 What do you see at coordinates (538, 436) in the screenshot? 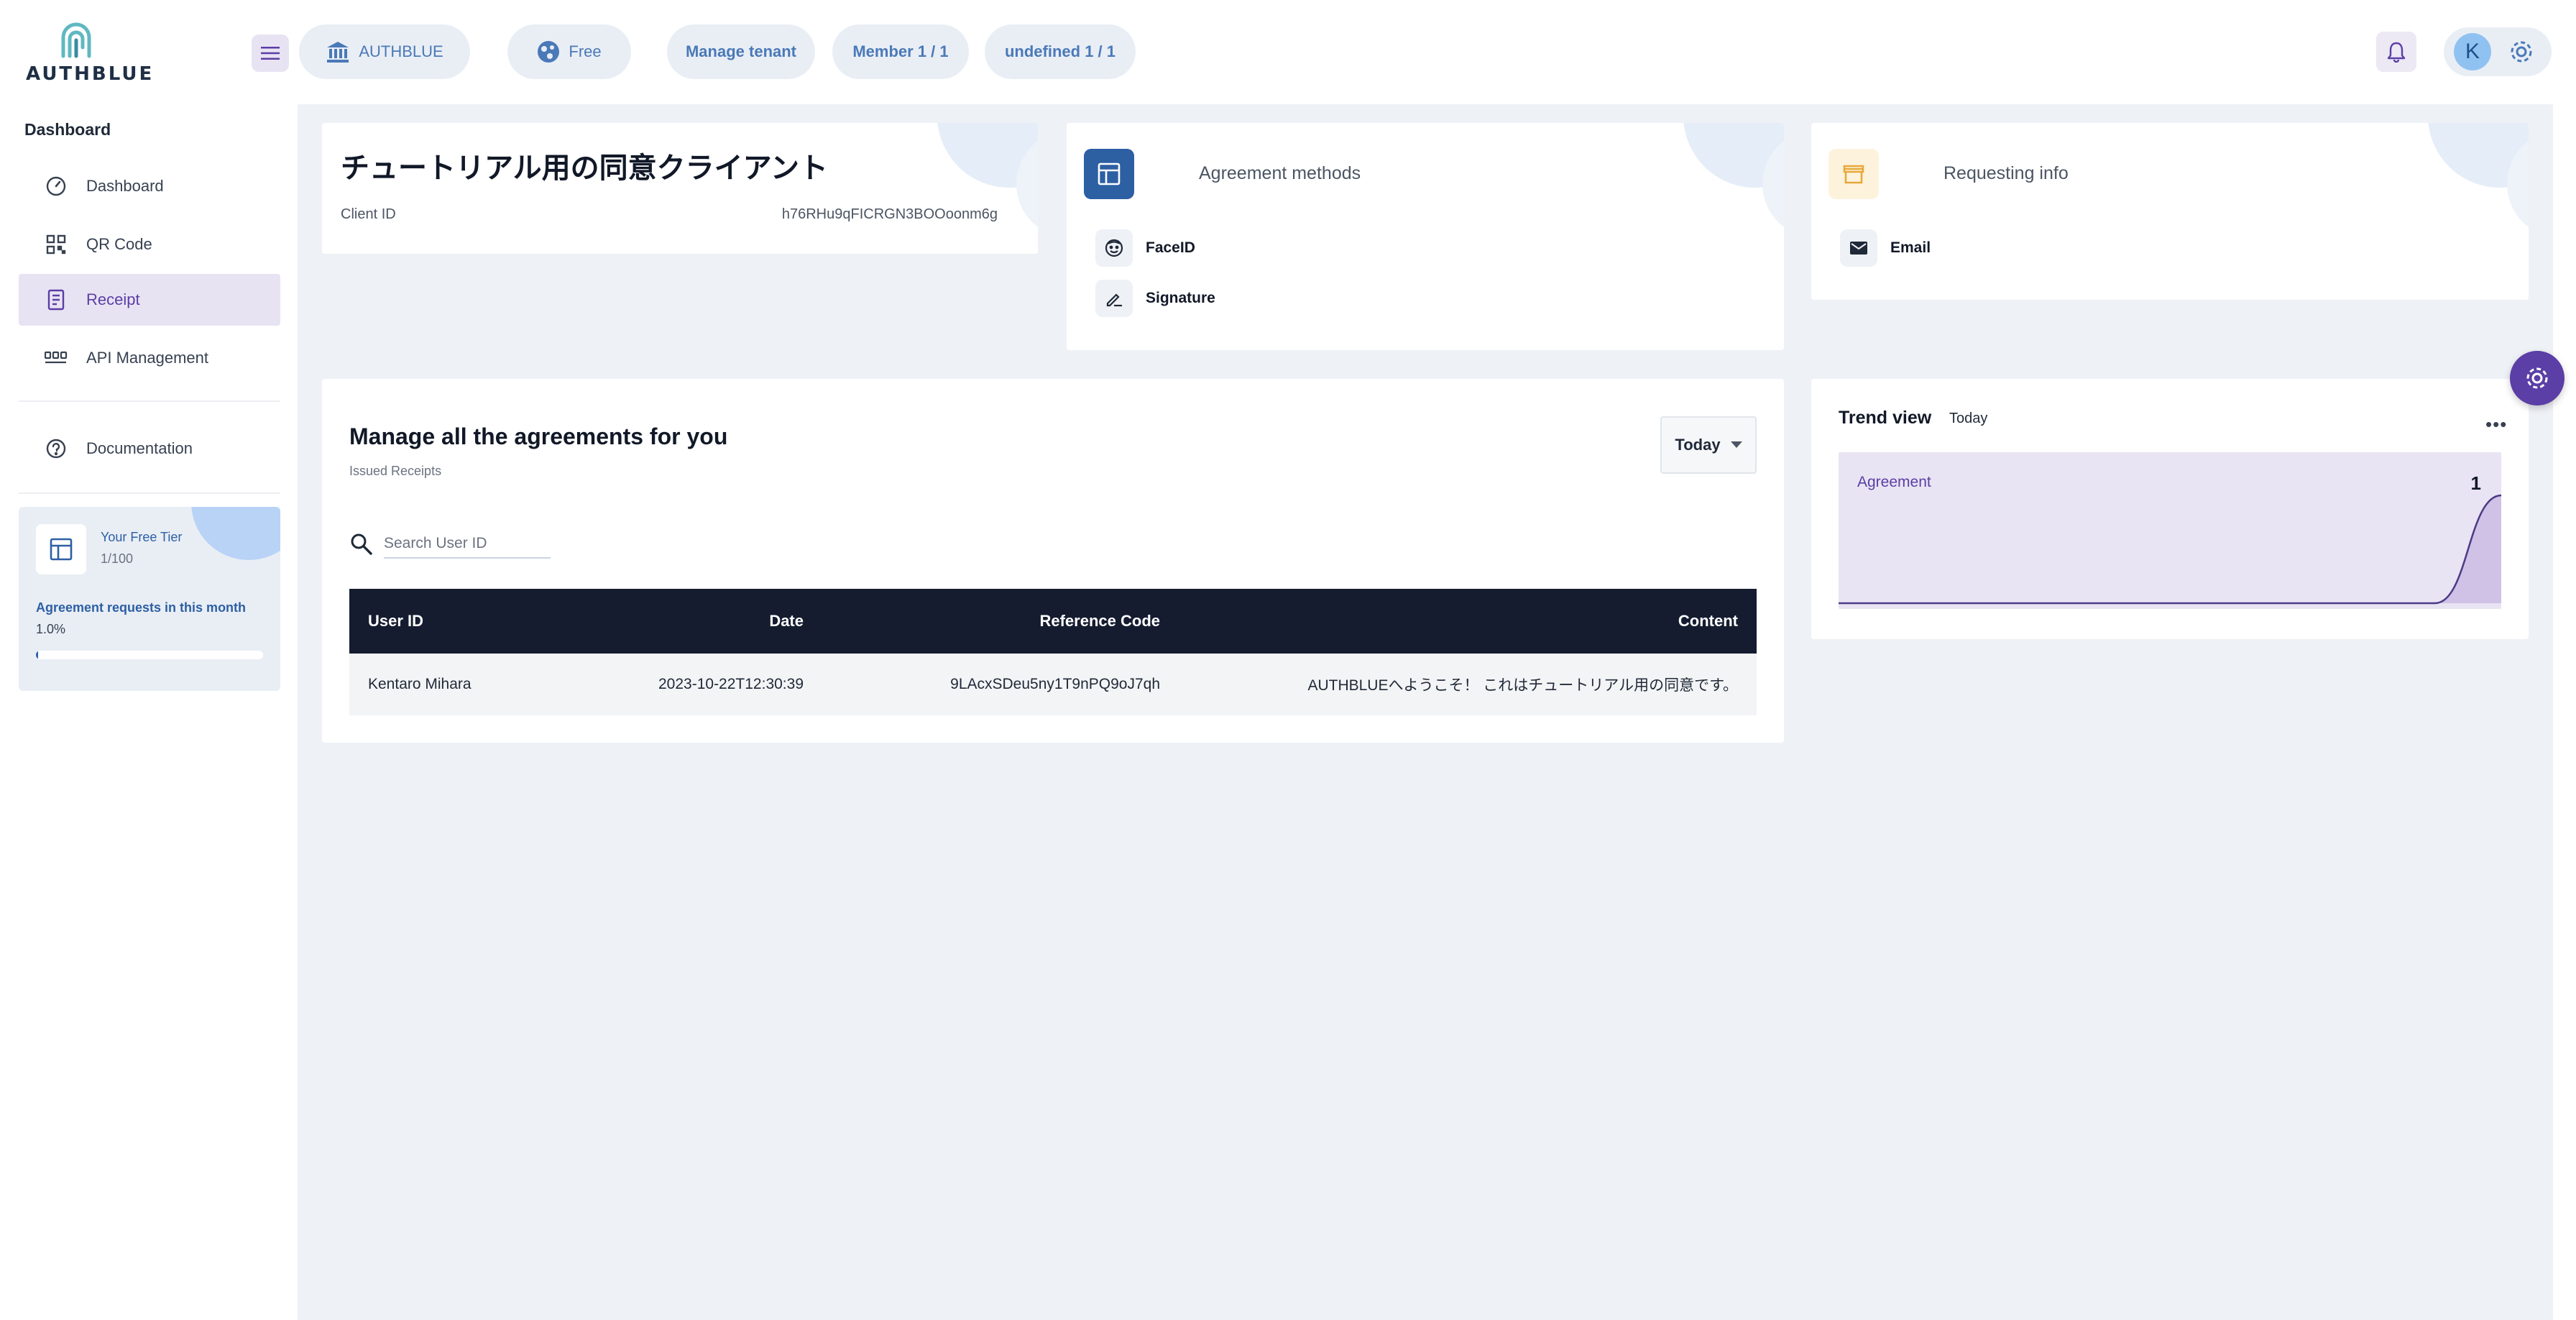
I see `agreements-title: Manage all the agreements for you` at bounding box center [538, 436].